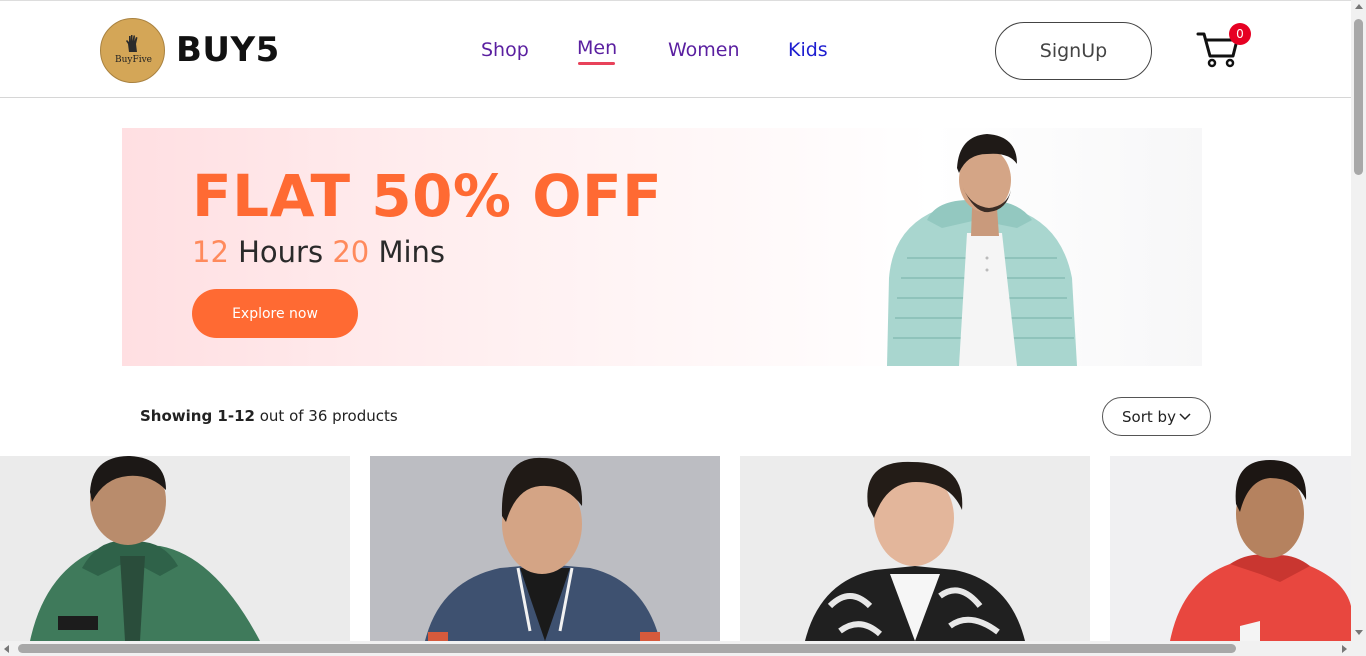 Image resolution: width=1366 pixels, height=656 pixels. Describe the element at coordinates (197, 416) in the screenshot. I see `showing-range: Showing 1-12` at that location.